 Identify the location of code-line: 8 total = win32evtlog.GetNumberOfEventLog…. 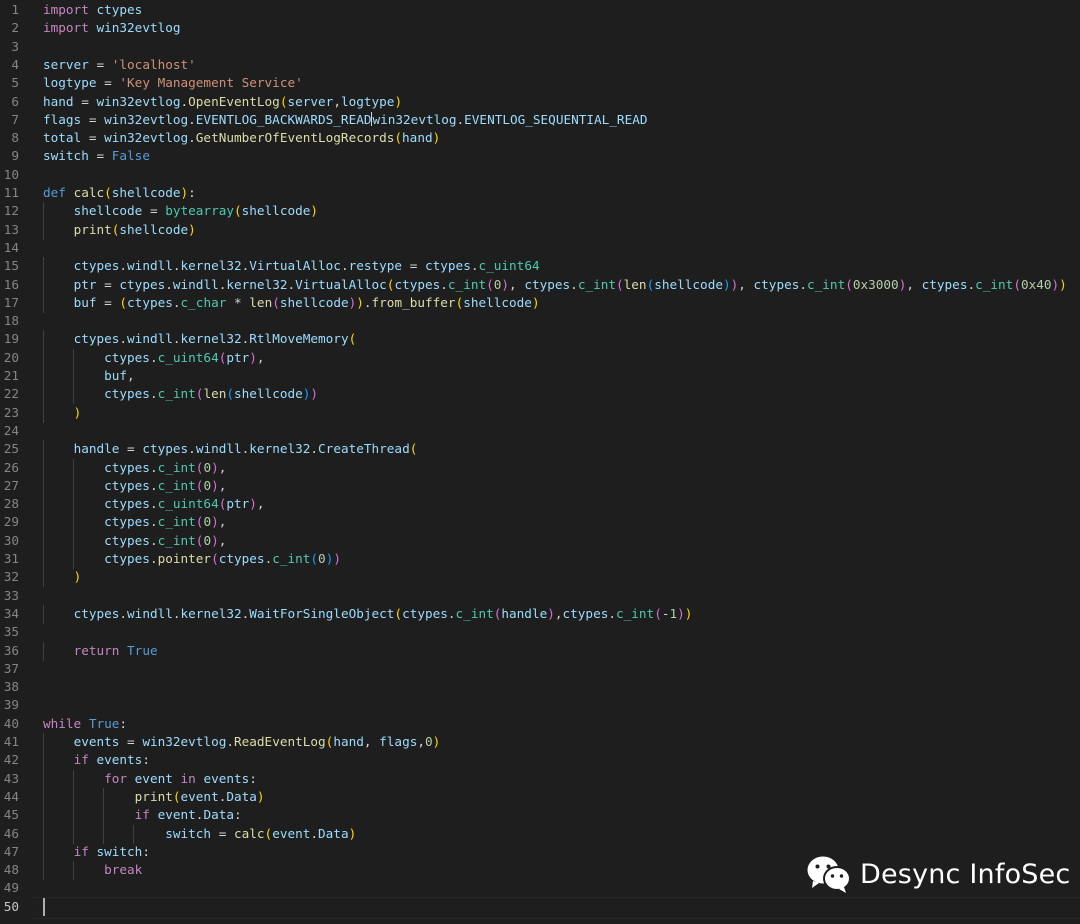
(540, 138).